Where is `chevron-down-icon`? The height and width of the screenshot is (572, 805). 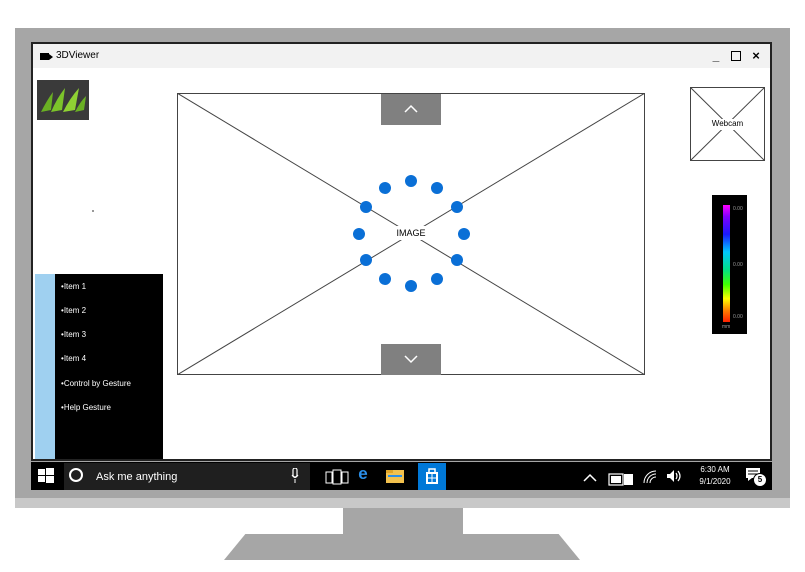
chevron-down-icon is located at coordinates (411, 359).